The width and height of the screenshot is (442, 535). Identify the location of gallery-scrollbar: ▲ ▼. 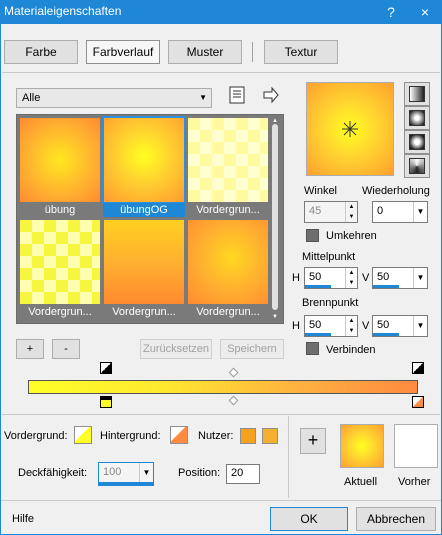
(275, 219).